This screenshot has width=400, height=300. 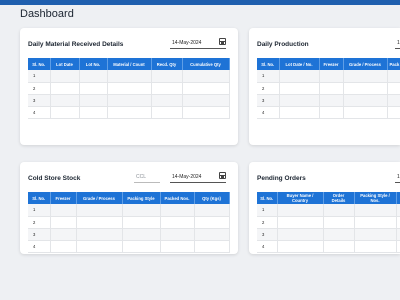 I want to click on material-card-title: Daily Material Received Details, so click(x=76, y=44).